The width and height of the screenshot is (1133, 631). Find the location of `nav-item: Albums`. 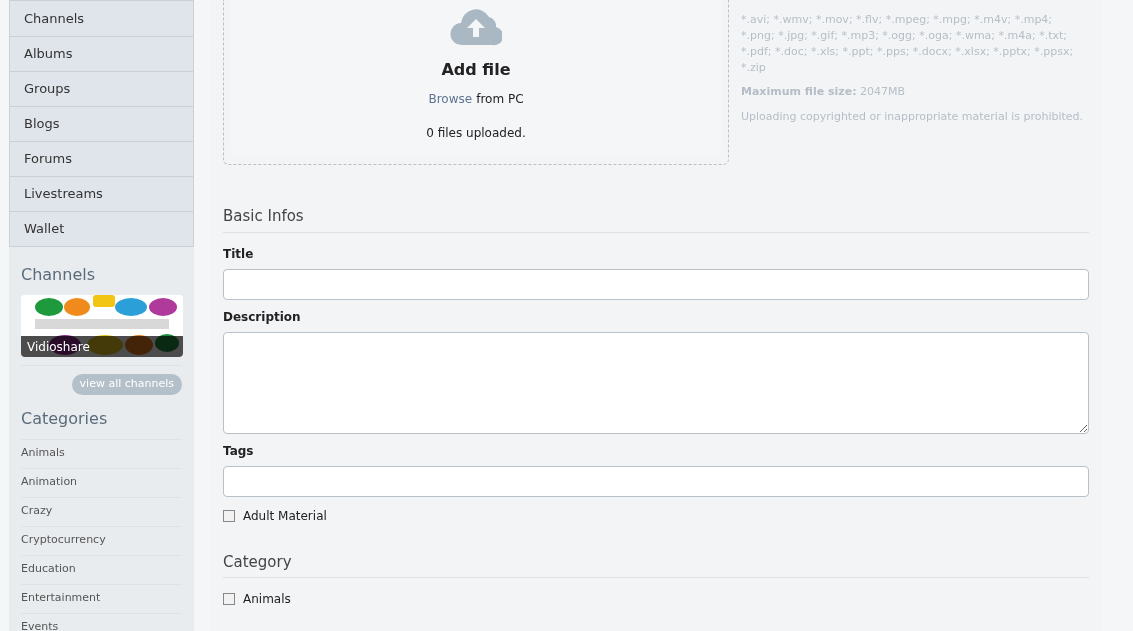

nav-item: Albums is located at coordinates (101, 53).